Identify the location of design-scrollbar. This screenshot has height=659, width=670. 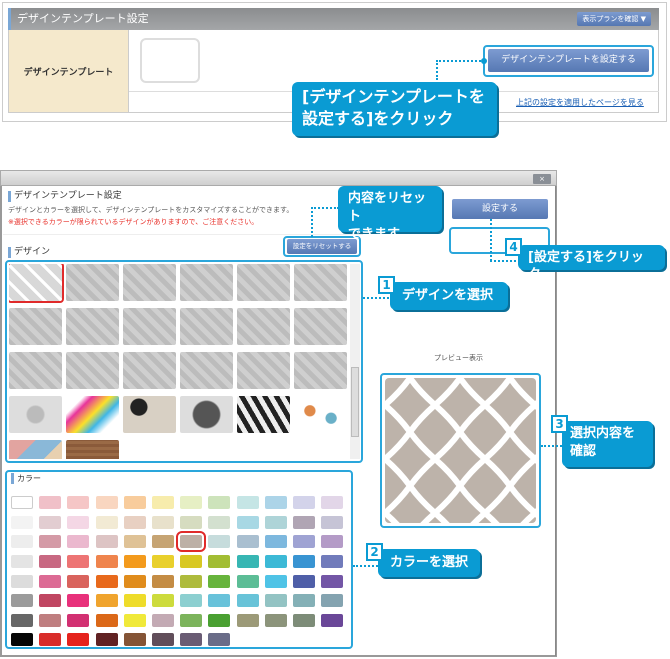
(355, 361).